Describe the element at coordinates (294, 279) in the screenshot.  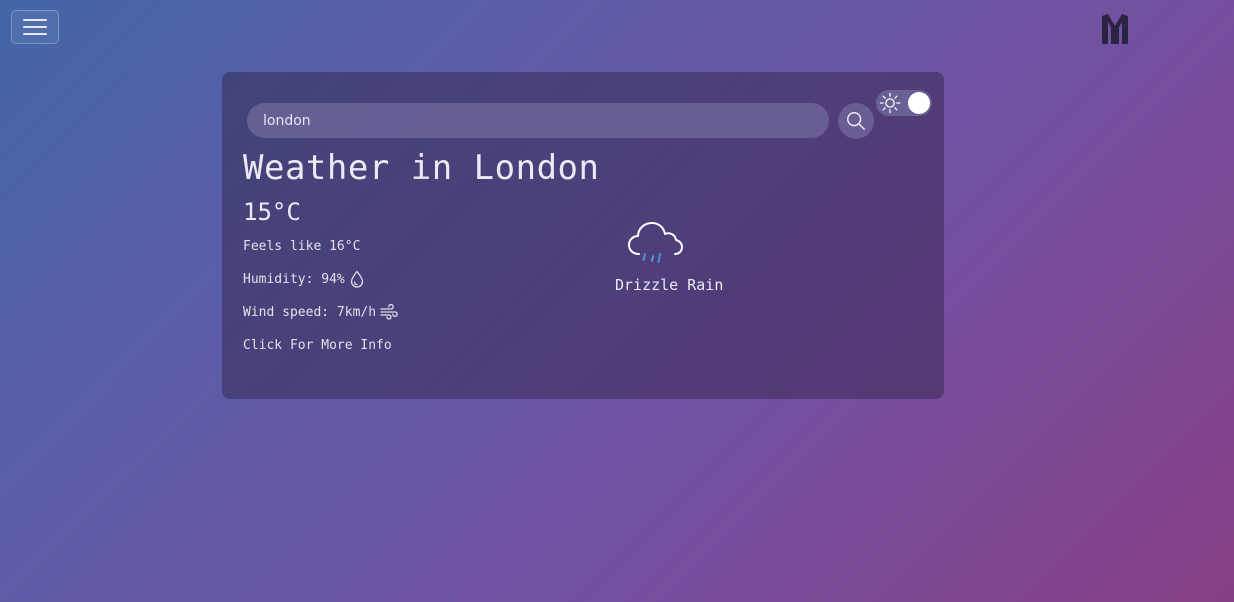
I see `humidity-text: Humidity: 94%` at that location.